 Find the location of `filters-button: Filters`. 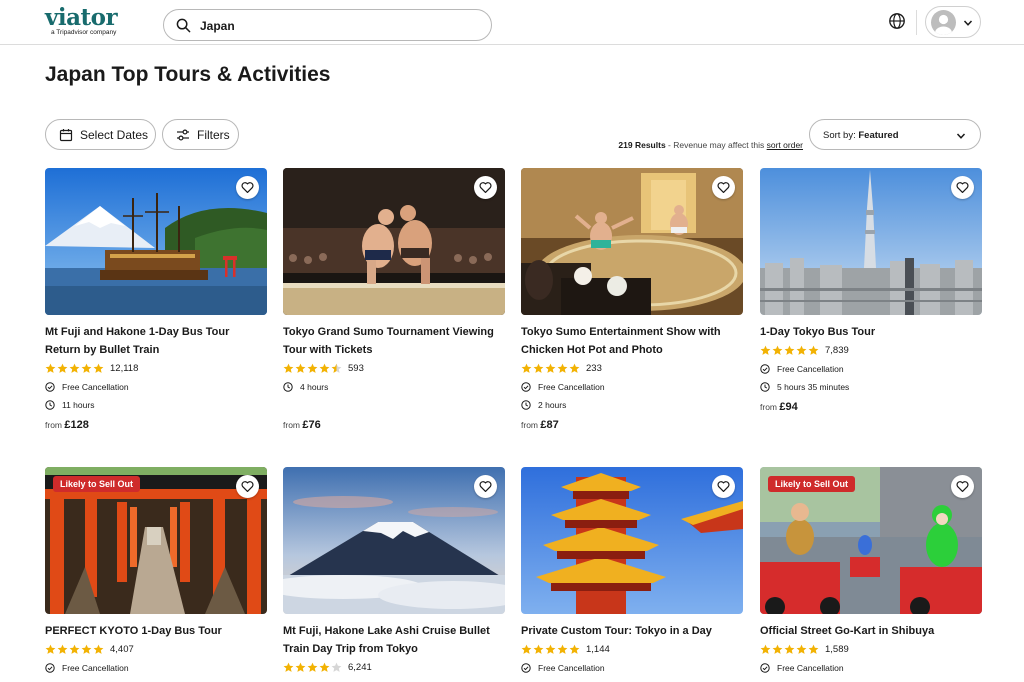

filters-button: Filters is located at coordinates (200, 134).